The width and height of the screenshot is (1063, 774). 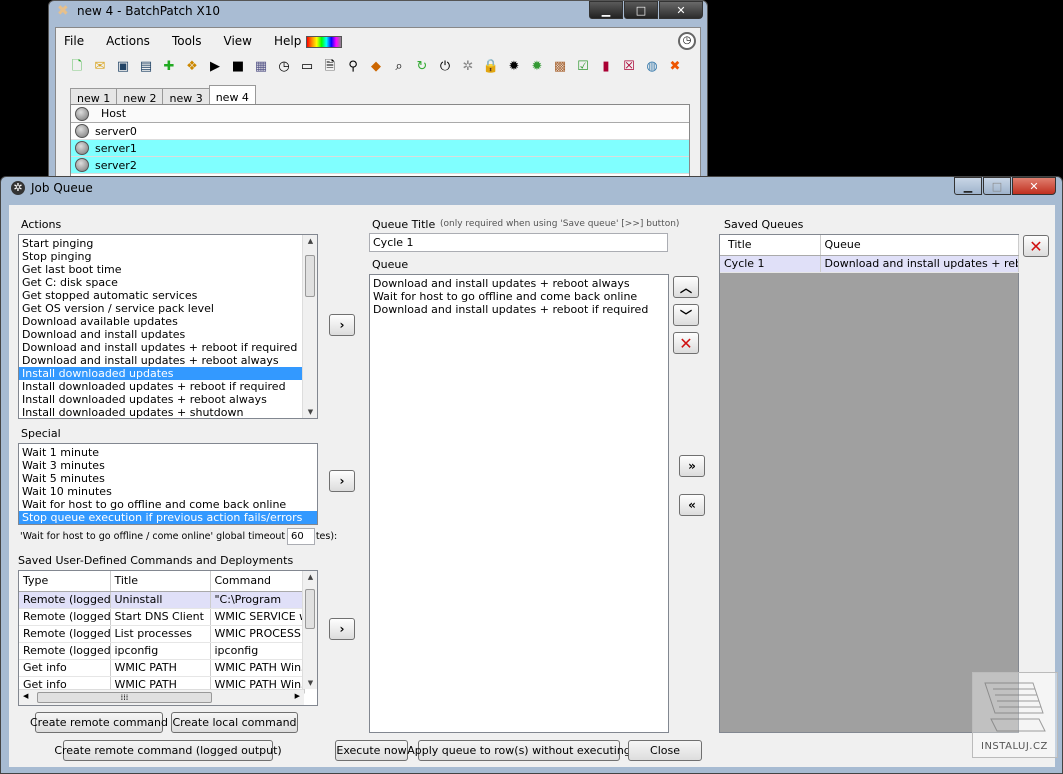 What do you see at coordinates (168, 256) in the screenshot?
I see `action-list-item: Stop pinging` at bounding box center [168, 256].